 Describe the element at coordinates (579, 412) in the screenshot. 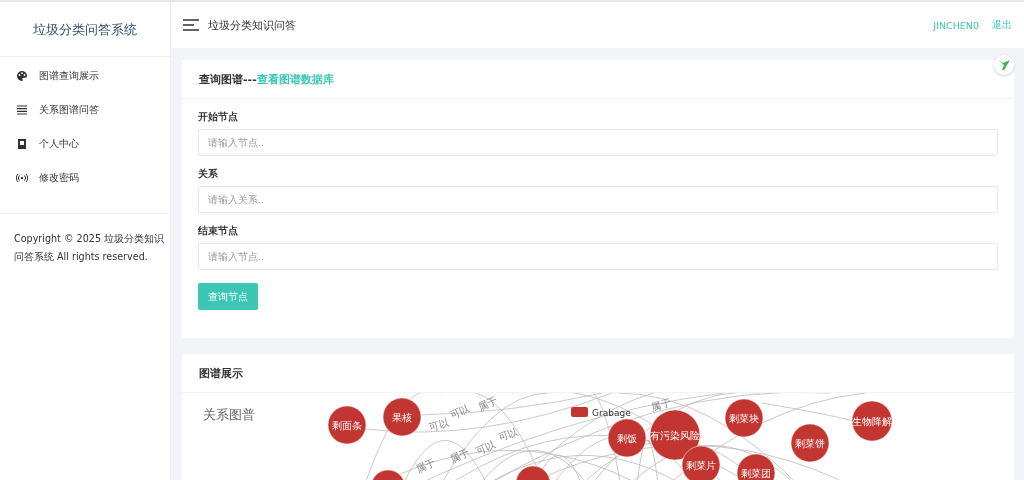

I see `legend-swatch` at that location.